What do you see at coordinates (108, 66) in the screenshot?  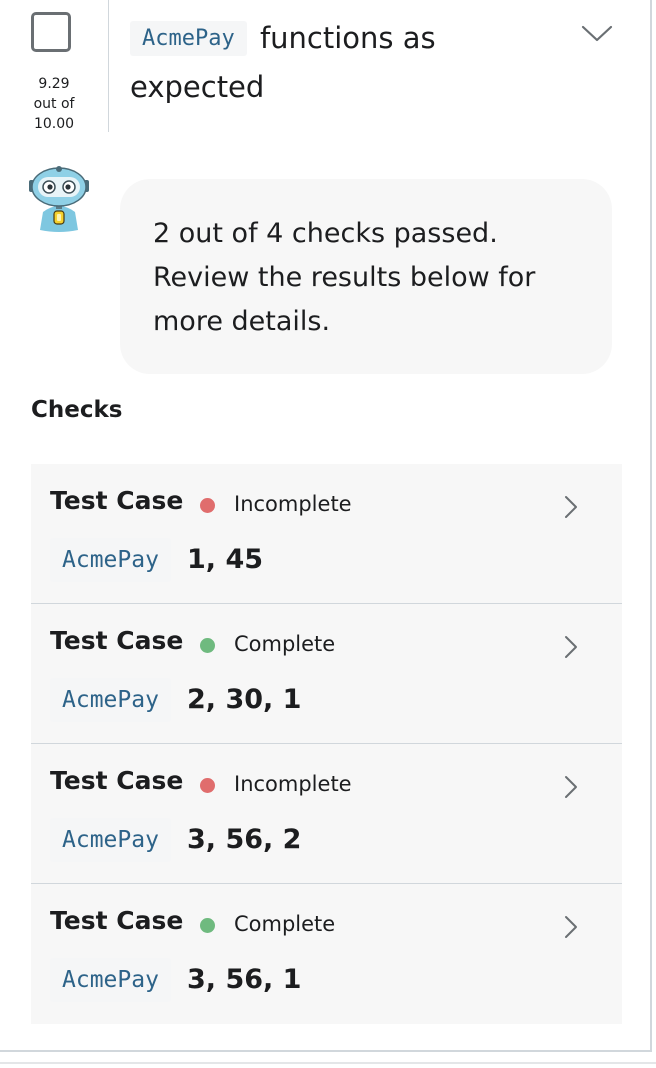 I see `divider` at bounding box center [108, 66].